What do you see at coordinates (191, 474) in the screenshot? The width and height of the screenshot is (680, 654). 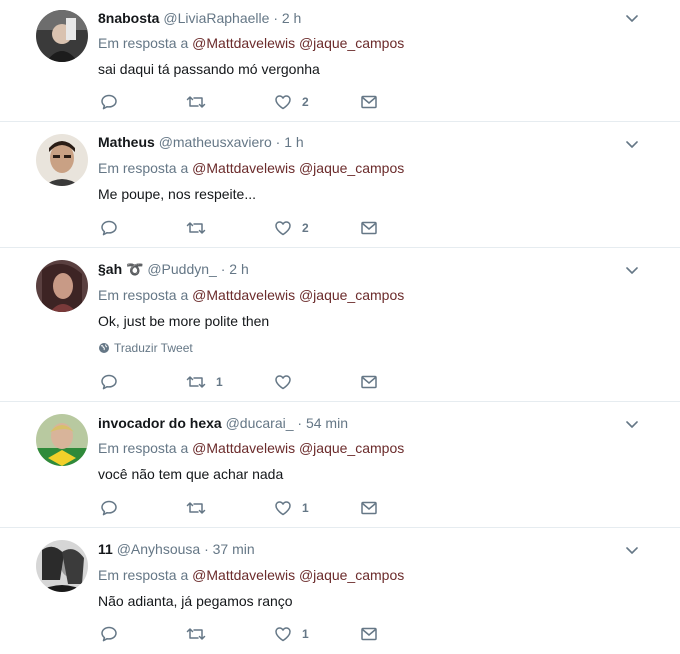 I see `tweet-text: você não tem que achar nada` at bounding box center [191, 474].